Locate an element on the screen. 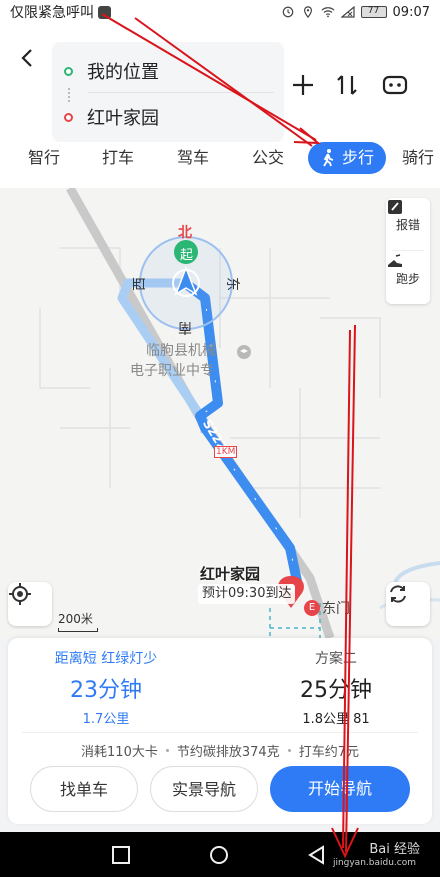 This screenshot has height=877, width=440. refresh-button is located at coordinates (408, 604).